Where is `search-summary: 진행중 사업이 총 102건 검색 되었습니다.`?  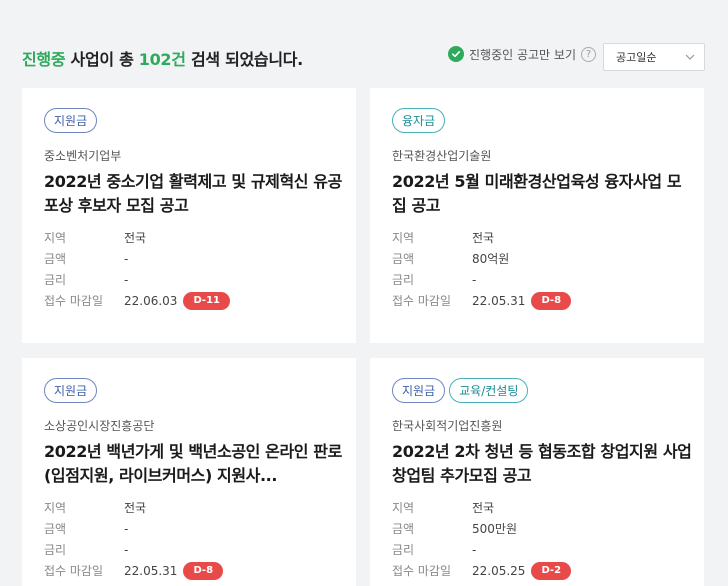
search-summary: 진행중 사업이 총 102건 검색 되었습니다. is located at coordinates (162, 58).